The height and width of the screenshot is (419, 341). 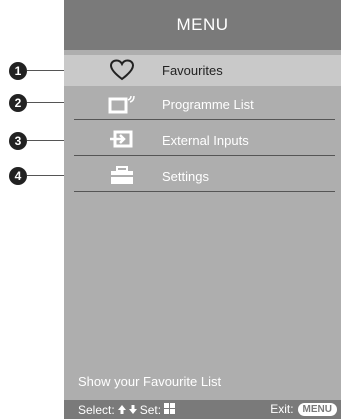 I want to click on menu-item-label: Settings, so click(x=185, y=176).